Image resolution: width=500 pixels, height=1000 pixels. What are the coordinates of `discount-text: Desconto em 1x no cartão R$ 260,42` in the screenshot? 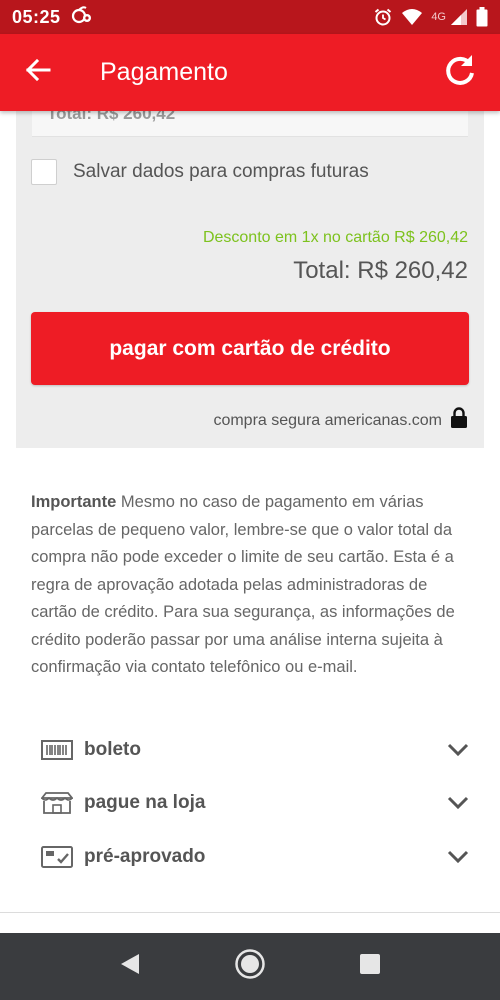 It's located at (335, 237).